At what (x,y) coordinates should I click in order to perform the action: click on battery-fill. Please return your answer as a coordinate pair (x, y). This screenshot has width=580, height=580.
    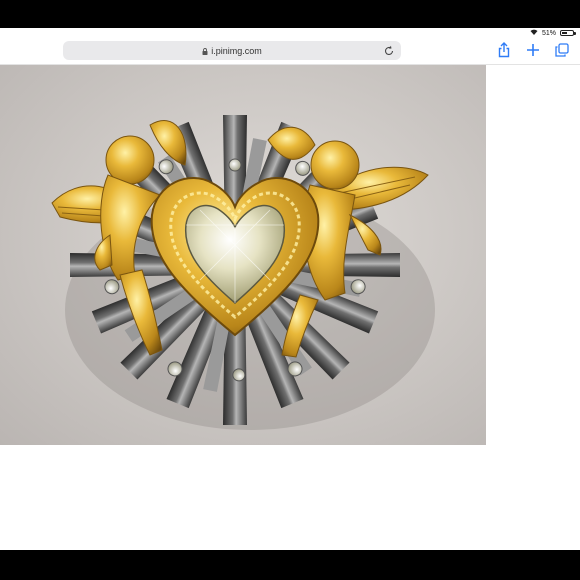
    Looking at the image, I should click on (565, 33).